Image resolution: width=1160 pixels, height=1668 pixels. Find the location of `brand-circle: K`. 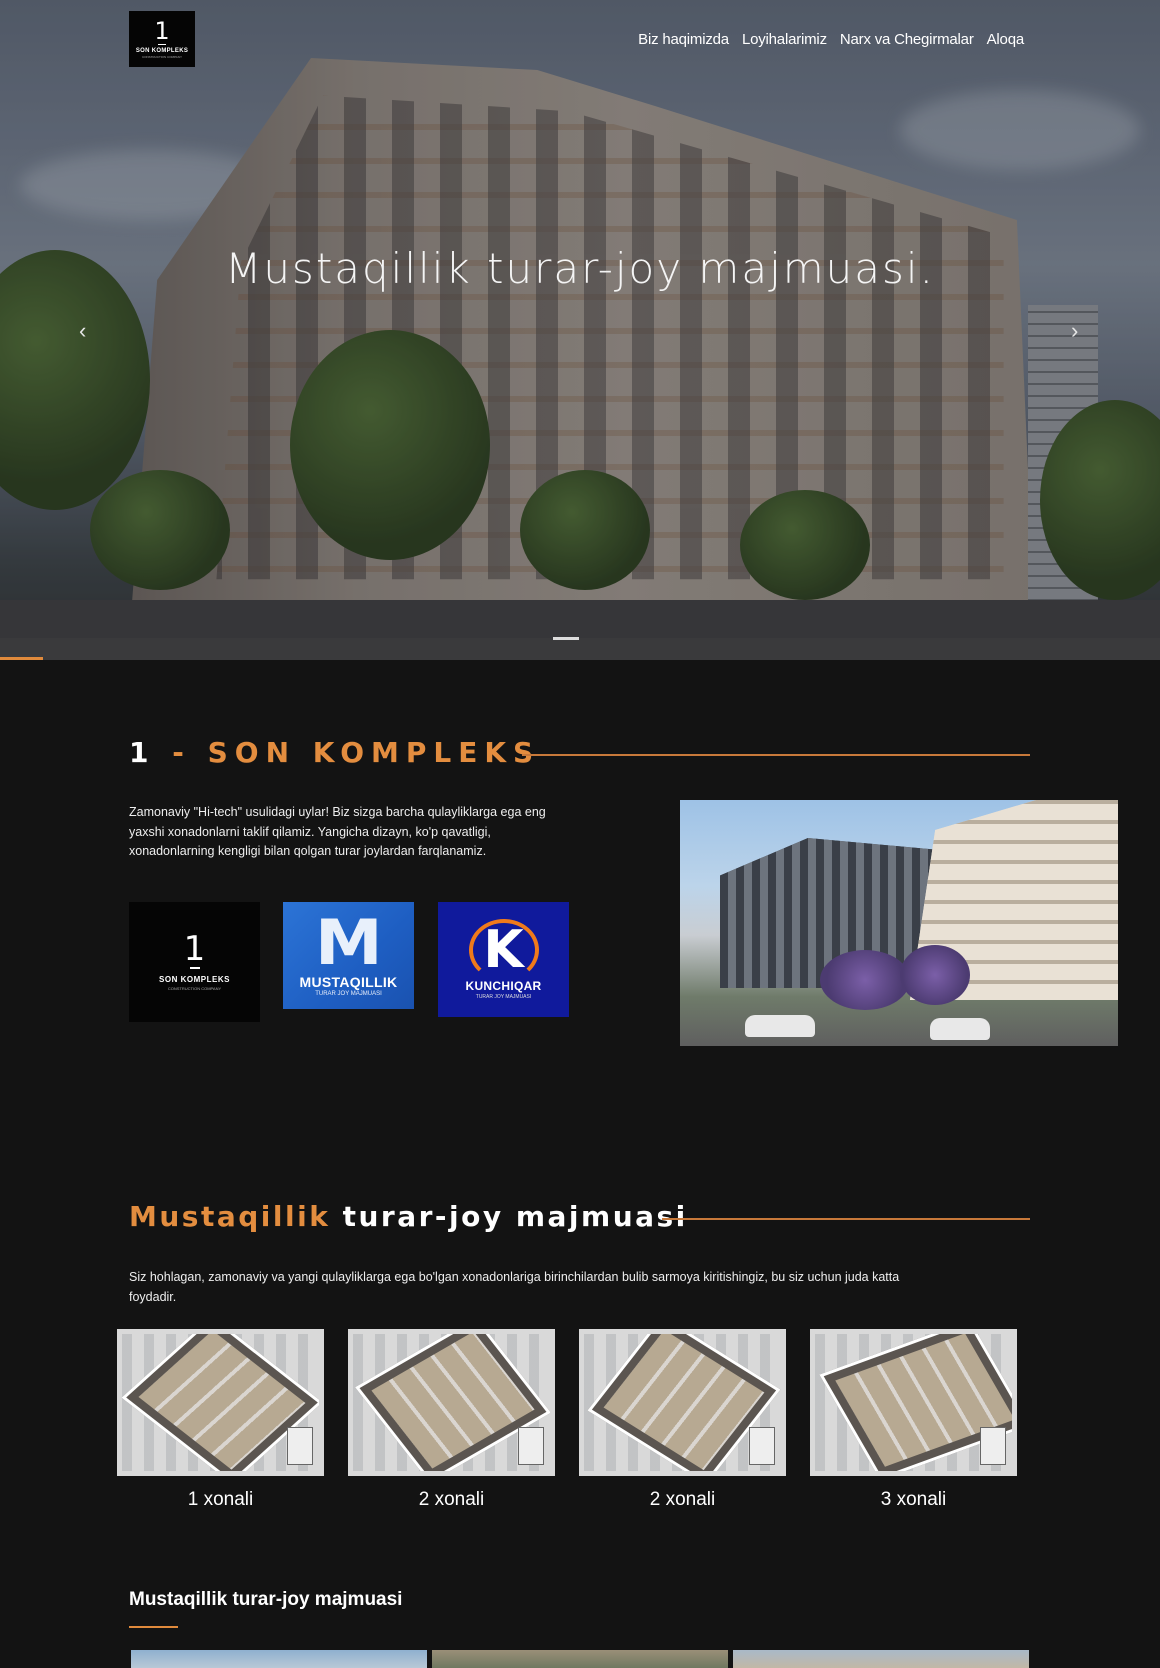

brand-circle: K is located at coordinates (503, 950).